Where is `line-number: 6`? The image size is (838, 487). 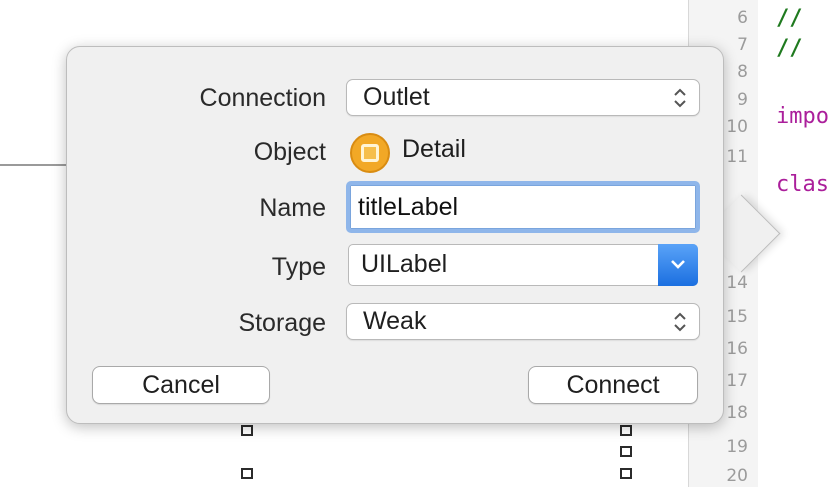
line-number: 6 is located at coordinates (742, 18).